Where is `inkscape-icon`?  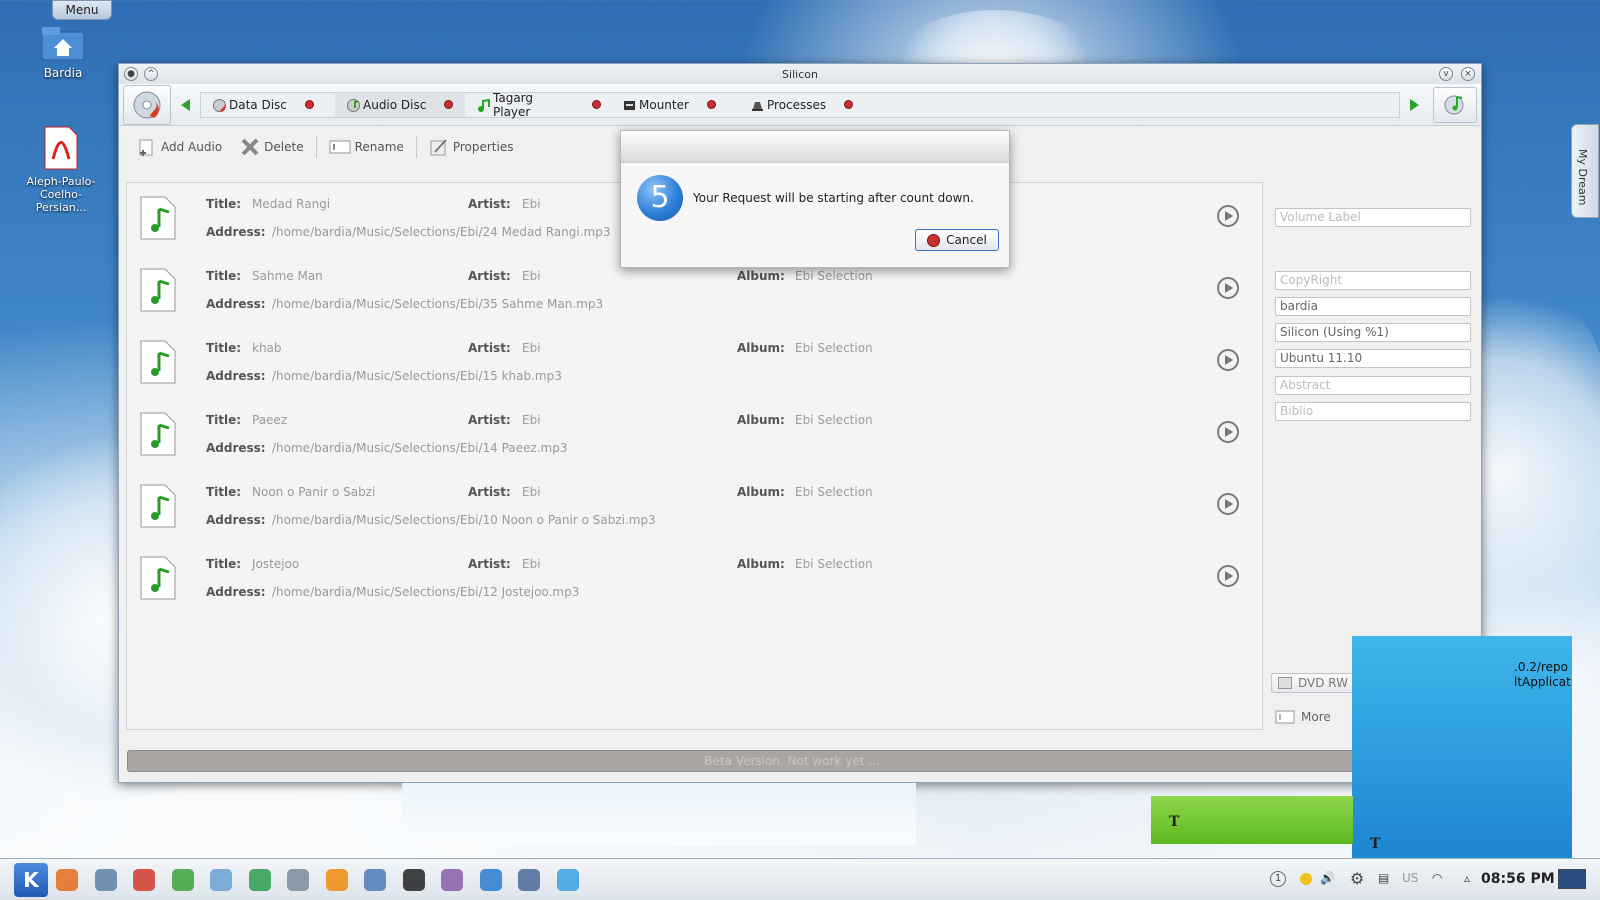
inkscape-icon is located at coordinates (491, 880).